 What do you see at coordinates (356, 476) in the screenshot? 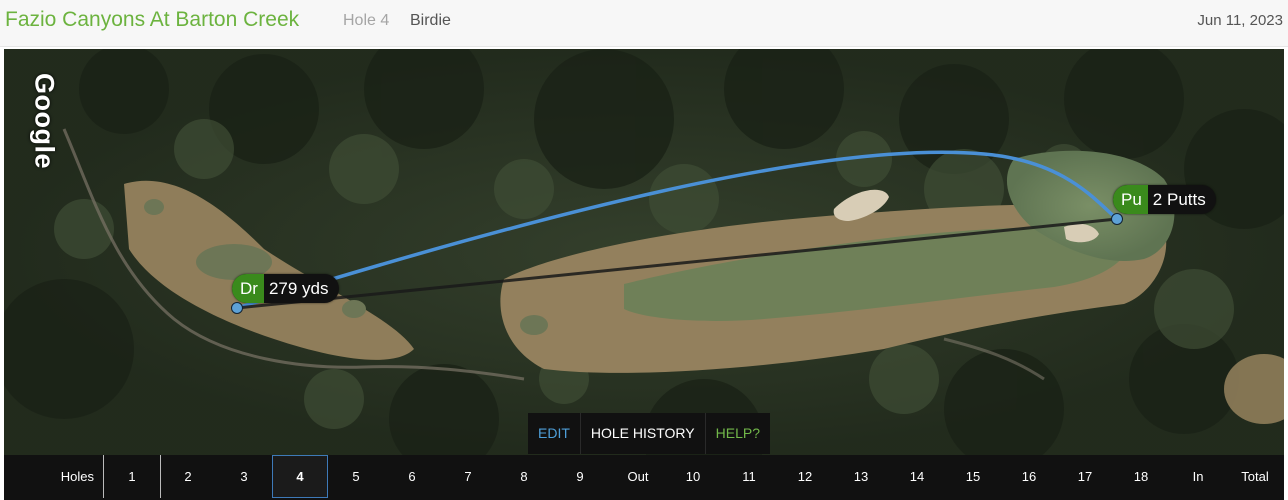
I see `hole-5-button: 5` at bounding box center [356, 476].